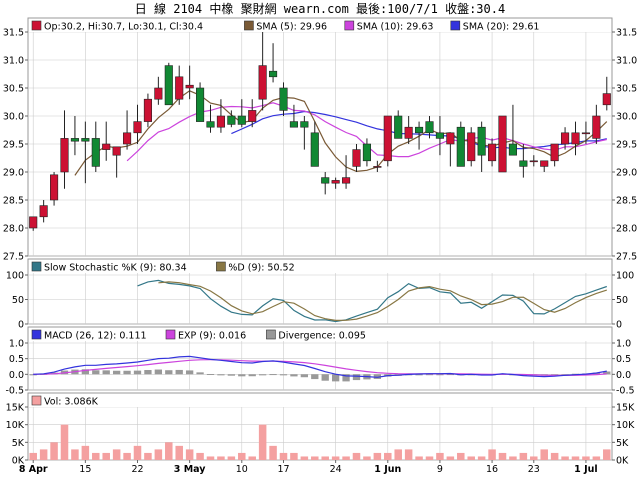  What do you see at coordinates (322, 336) in the screenshot?
I see `divergence-legend-label: Divergence: 0.095` at bounding box center [322, 336].